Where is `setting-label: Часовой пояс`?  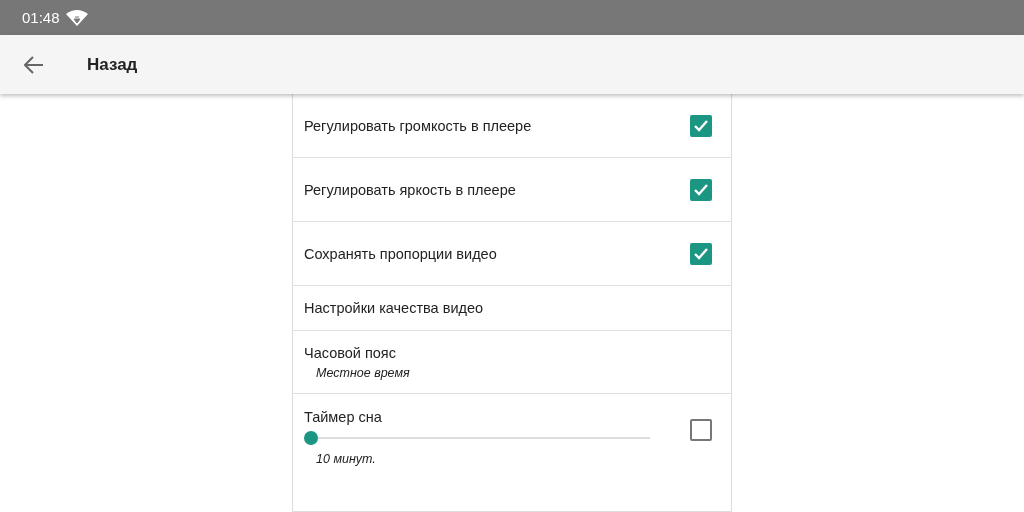 setting-label: Часовой пояс is located at coordinates (357, 352).